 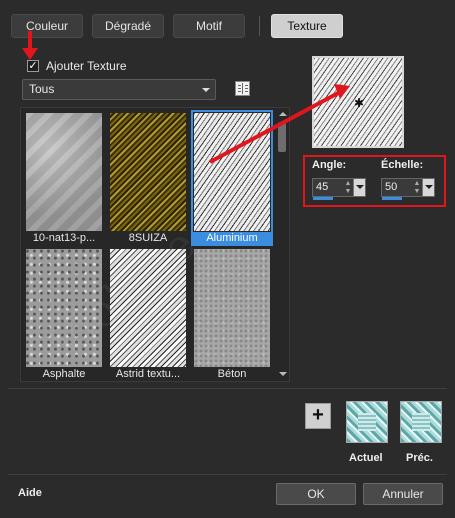 What do you see at coordinates (119, 89) in the screenshot?
I see `category-select: Tous` at bounding box center [119, 89].